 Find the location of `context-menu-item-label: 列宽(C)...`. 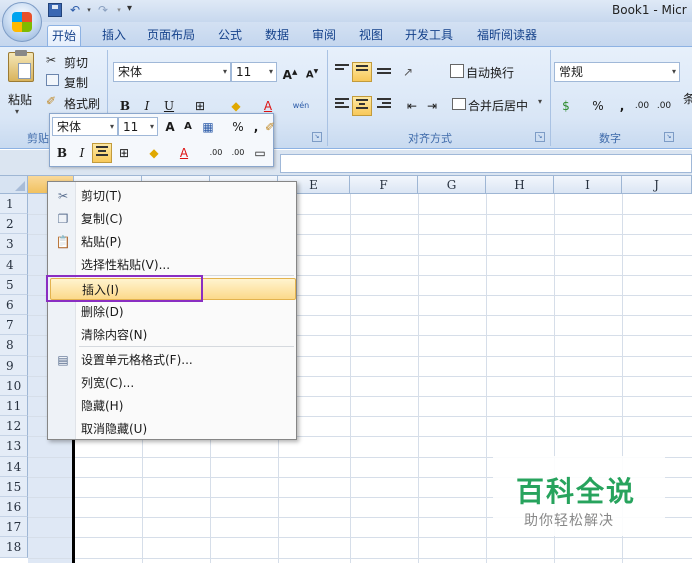

context-menu-item-label: 列宽(C)... is located at coordinates (108, 383).